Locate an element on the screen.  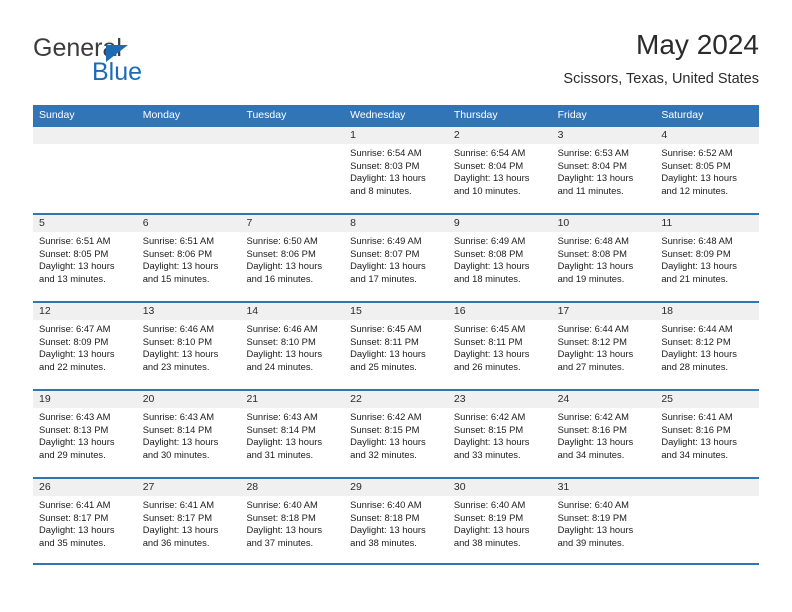
sunrise-text: Sunrise: 6:44 AM is located at coordinates (697, 328).